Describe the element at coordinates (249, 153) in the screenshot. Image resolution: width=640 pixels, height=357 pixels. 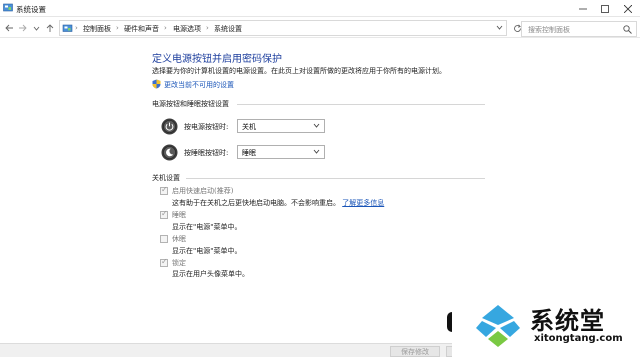
I see `sleep-button-value: 睡眠` at that location.